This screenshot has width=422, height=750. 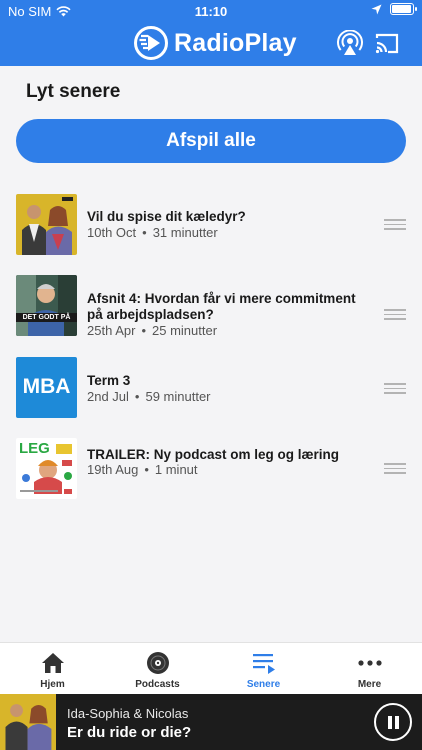 I want to click on status-time: 11:10, so click(x=211, y=11).